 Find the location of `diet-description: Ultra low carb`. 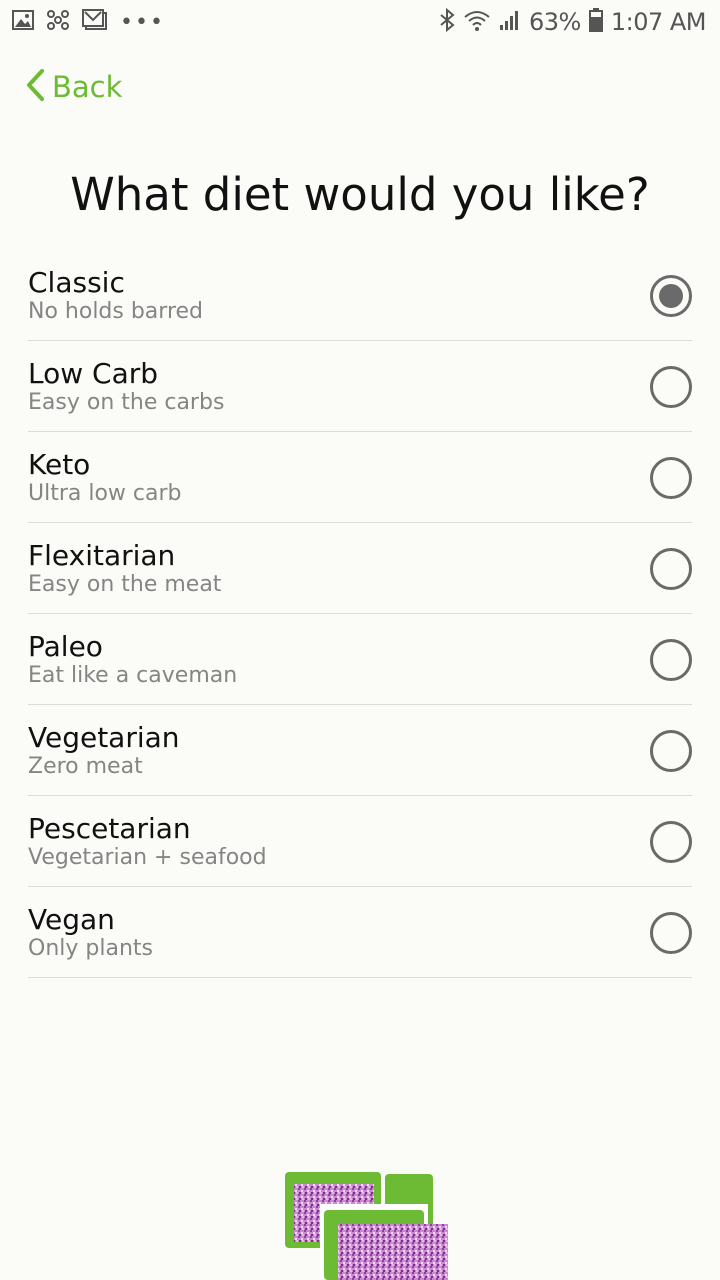

diet-description: Ultra low carb is located at coordinates (105, 493).